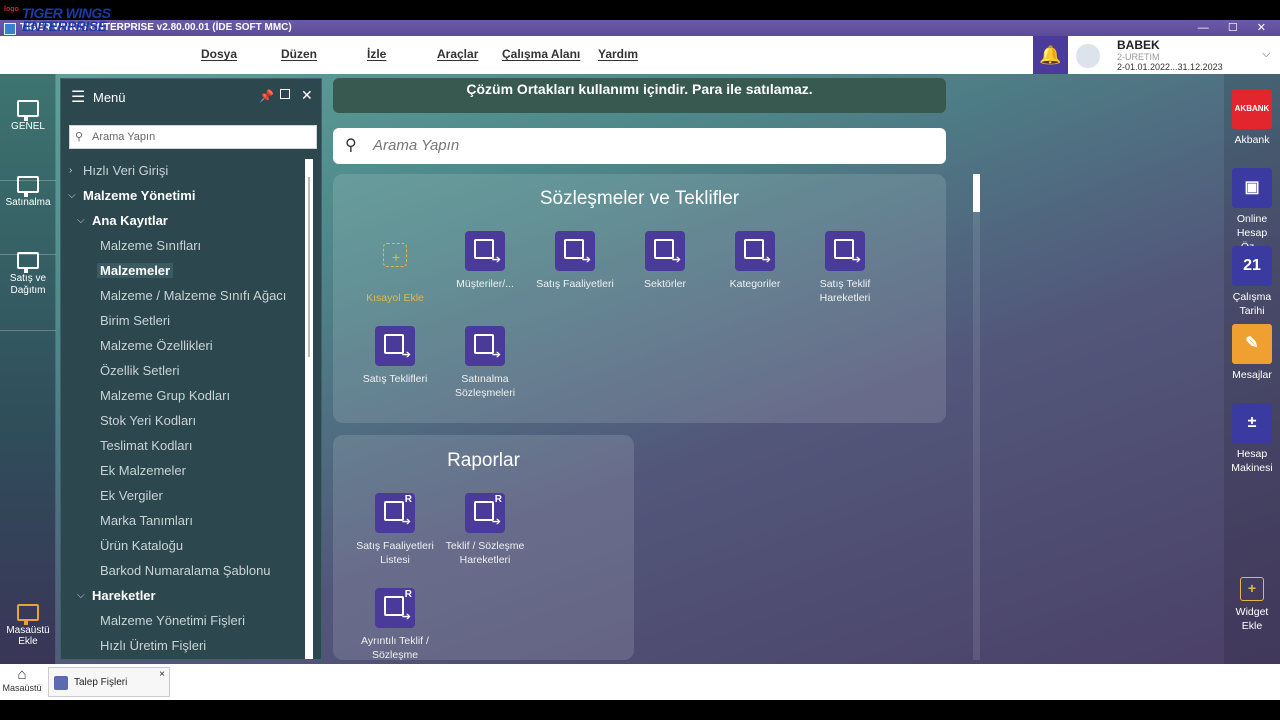 This screenshot has width=1280, height=720. What do you see at coordinates (162, 674) in the screenshot?
I see `close-icon: ×` at bounding box center [162, 674].